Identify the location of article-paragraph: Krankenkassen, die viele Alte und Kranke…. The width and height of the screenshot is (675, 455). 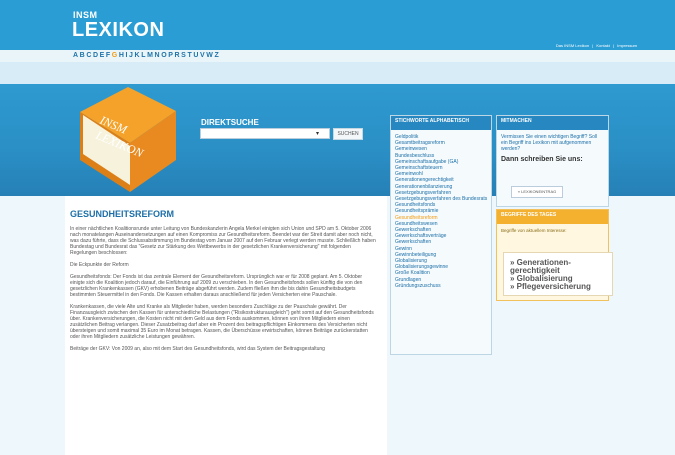
(222, 322).